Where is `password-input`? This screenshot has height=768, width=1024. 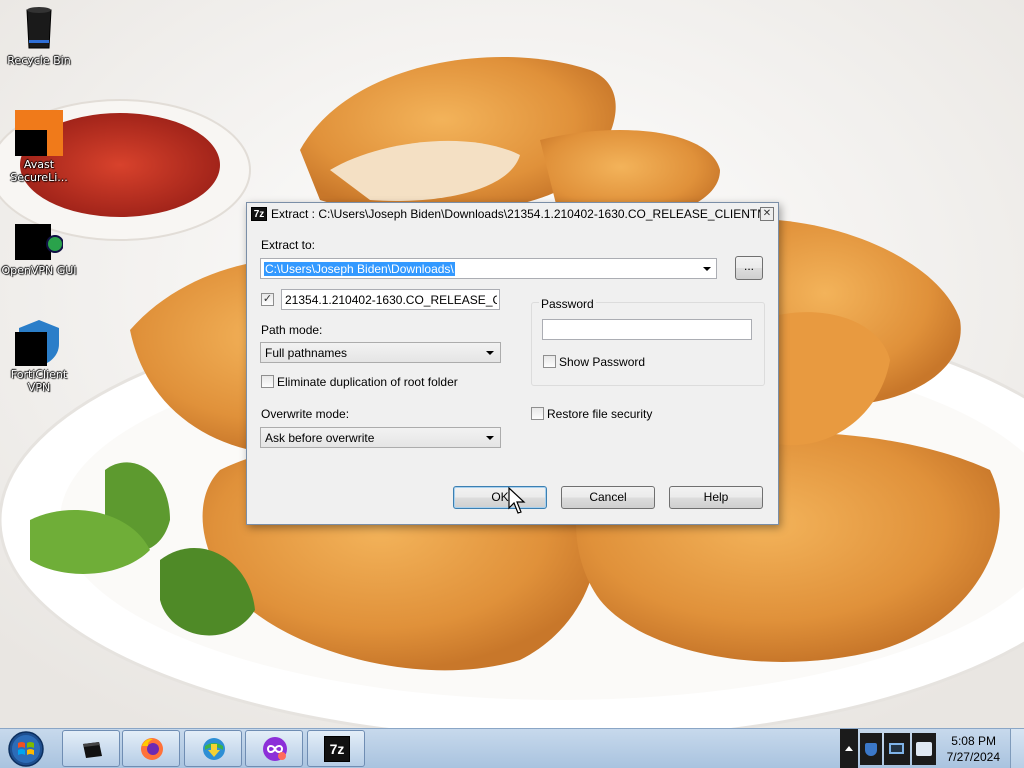
password-input is located at coordinates (647, 329).